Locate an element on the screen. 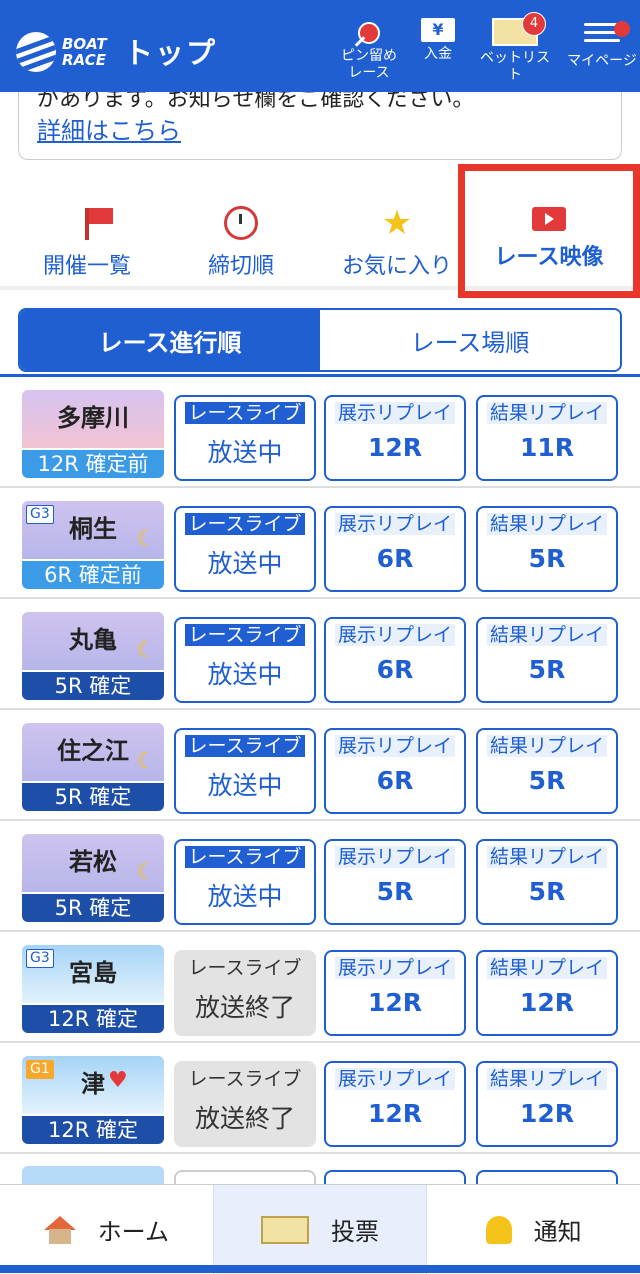 The image size is (640, 1274). tab-schedule: 開催一覧 is located at coordinates (87, 241).